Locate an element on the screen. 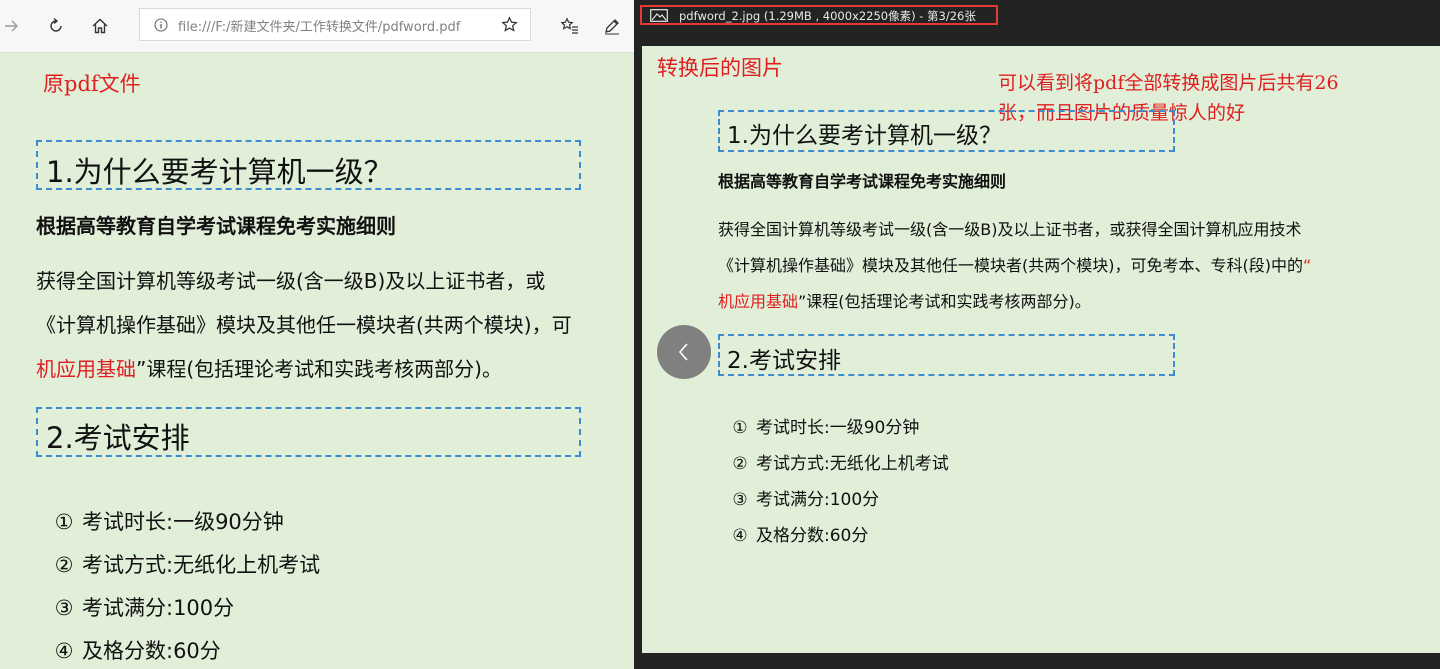 This screenshot has width=1440, height=669. refresh-button is located at coordinates (56, 26).